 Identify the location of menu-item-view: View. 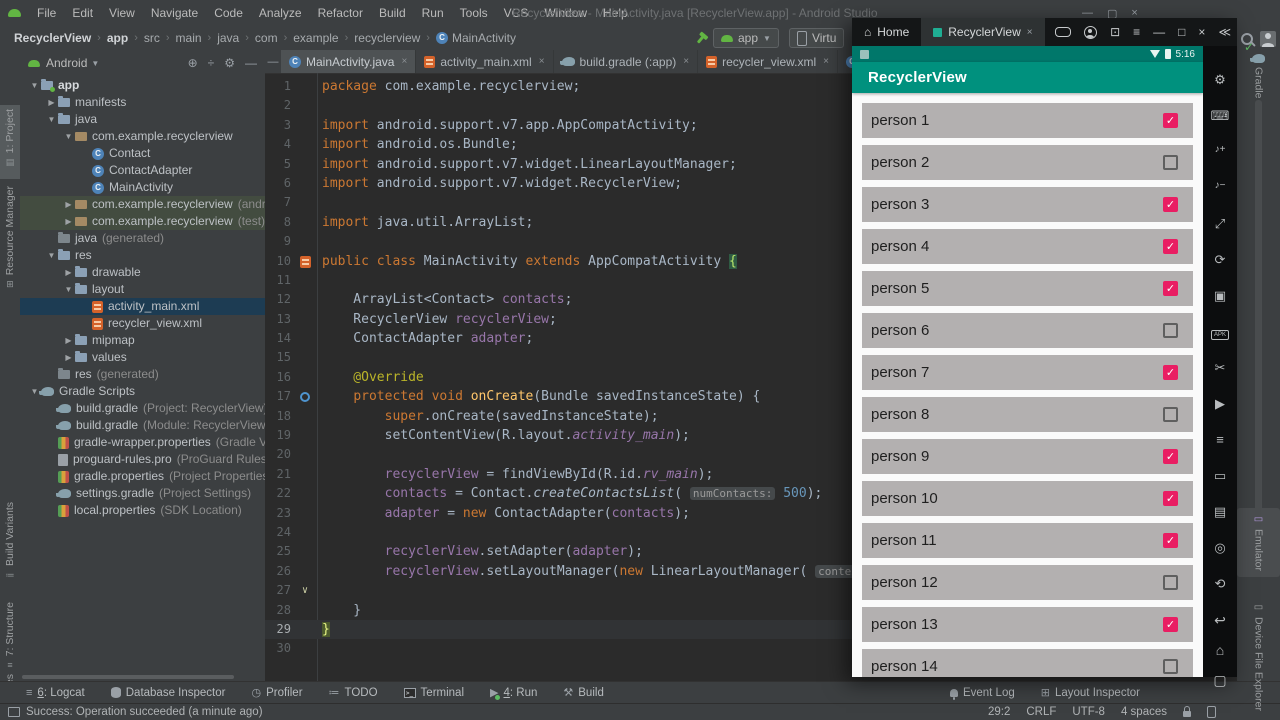
(122, 13).